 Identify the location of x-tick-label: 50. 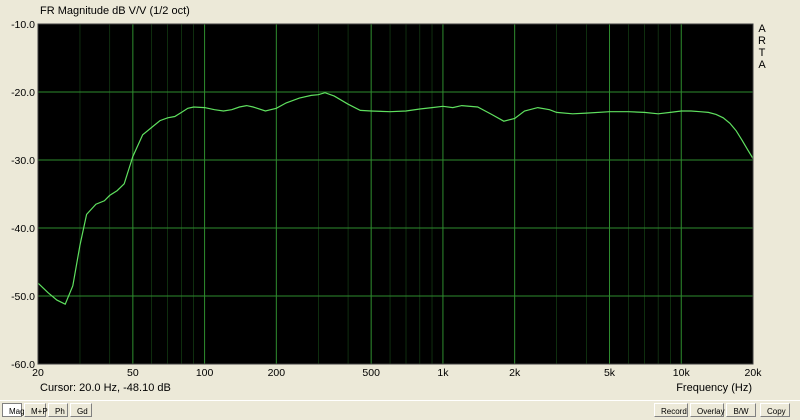
(133, 373).